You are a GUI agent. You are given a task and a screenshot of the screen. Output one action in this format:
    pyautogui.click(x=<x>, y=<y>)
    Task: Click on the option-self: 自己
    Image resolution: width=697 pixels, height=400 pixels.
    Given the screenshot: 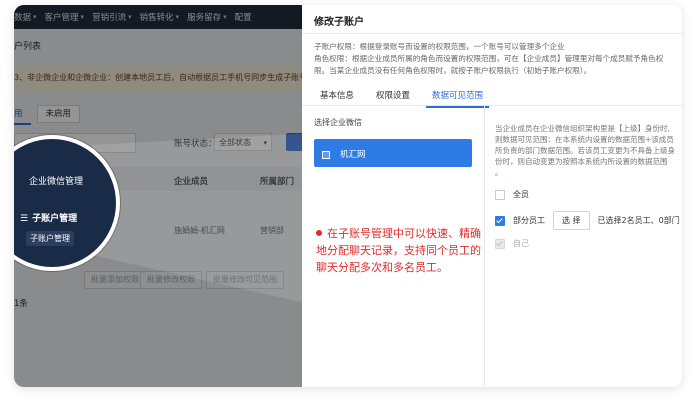 What is the action you would take?
    pyautogui.click(x=512, y=243)
    